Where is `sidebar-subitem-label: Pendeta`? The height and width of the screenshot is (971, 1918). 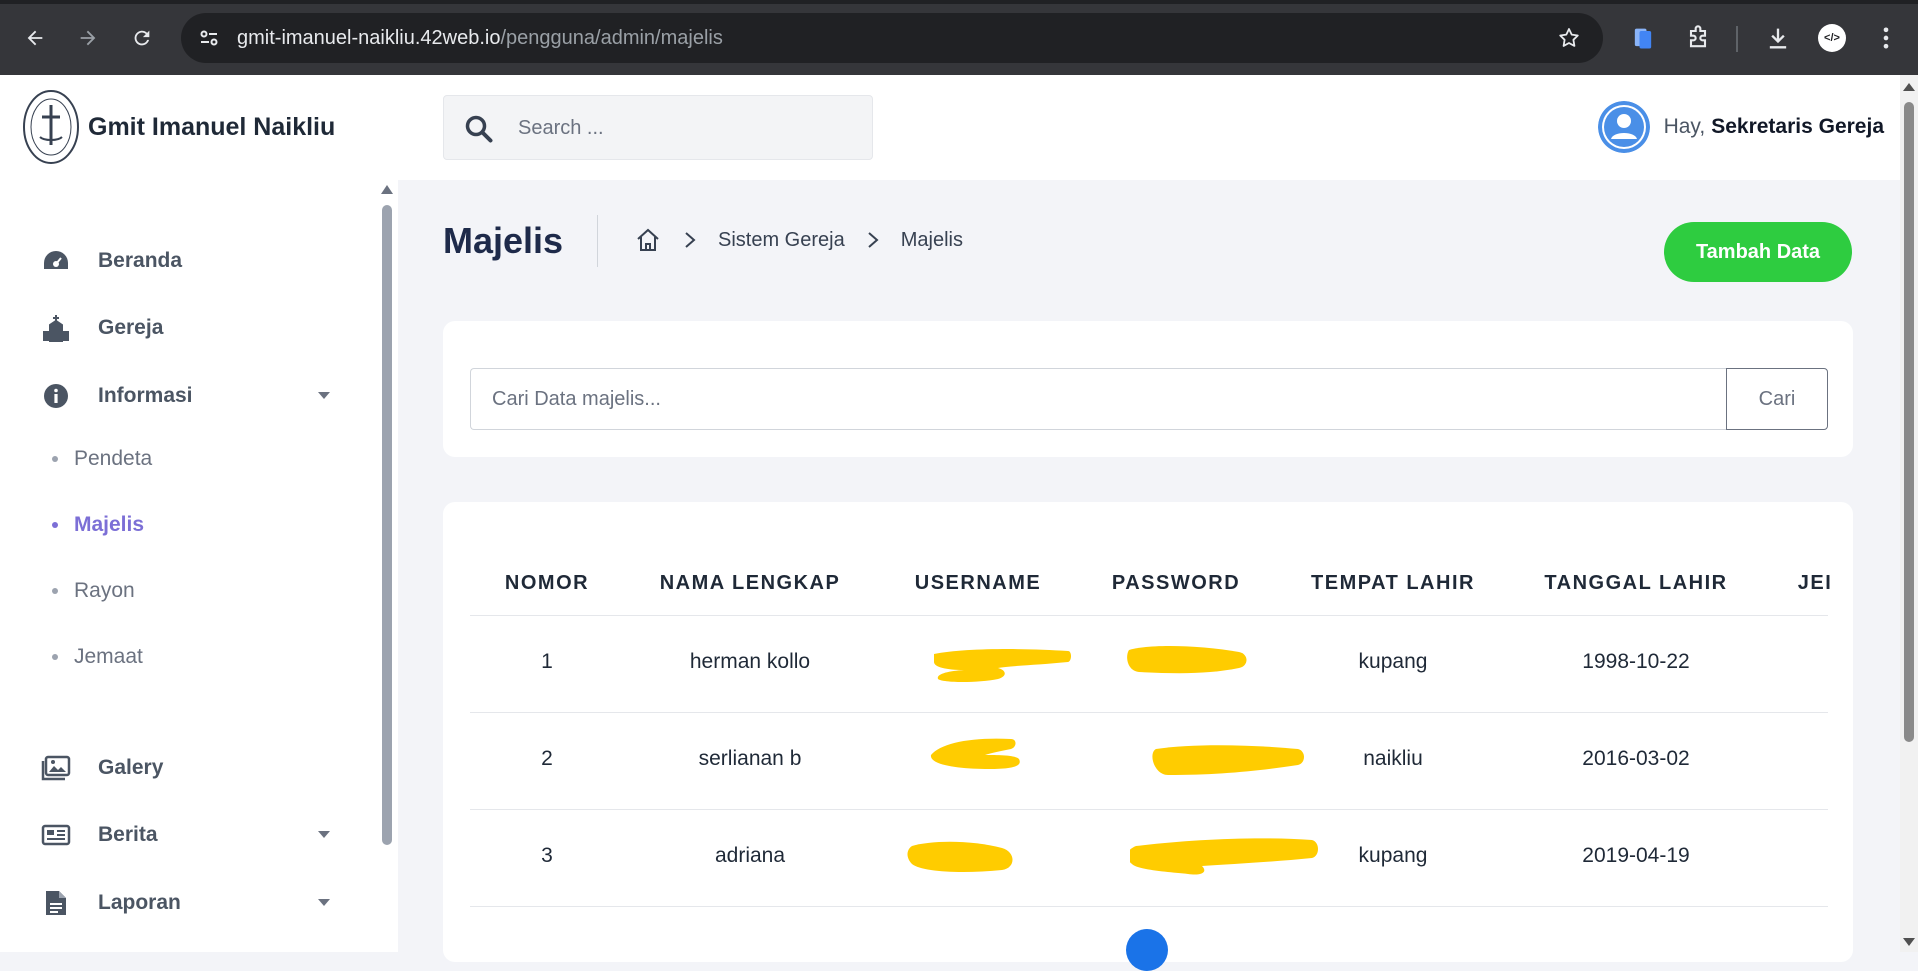
sidebar-subitem-label: Pendeta is located at coordinates (113, 458).